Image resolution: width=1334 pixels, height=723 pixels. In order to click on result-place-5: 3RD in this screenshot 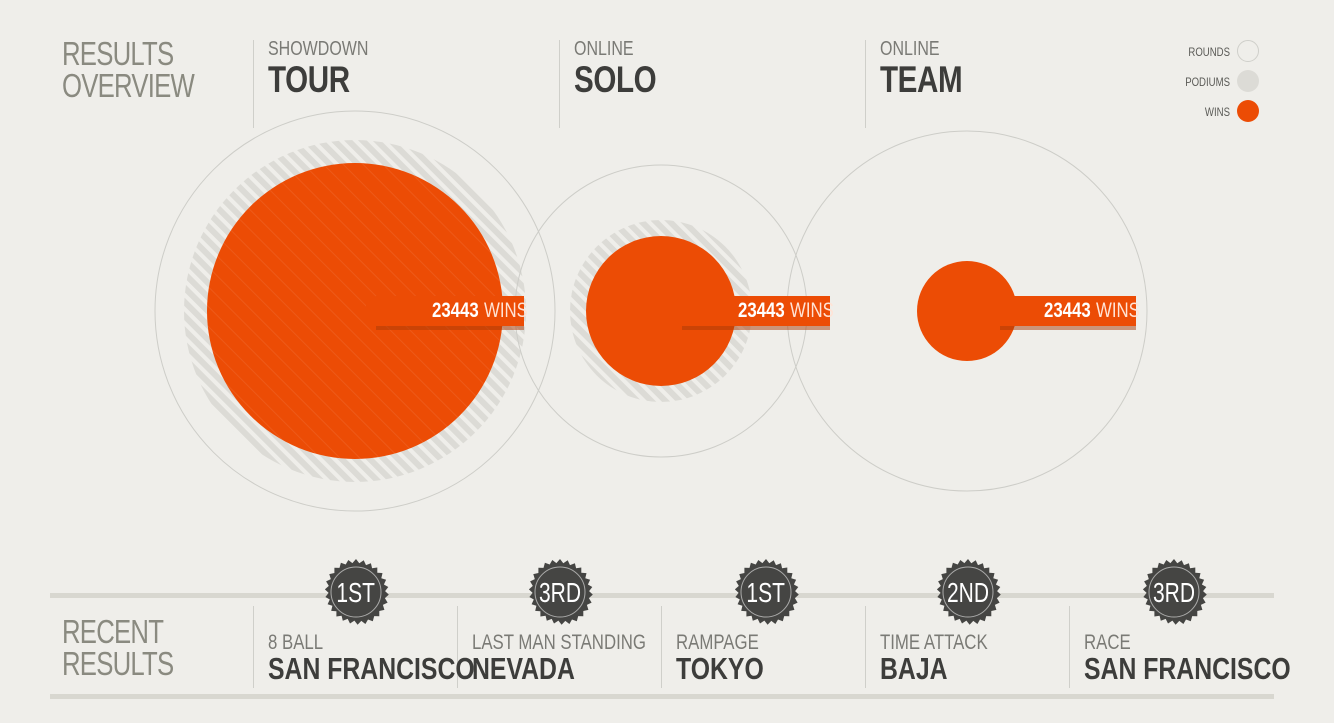, I will do `click(1173, 592)`.